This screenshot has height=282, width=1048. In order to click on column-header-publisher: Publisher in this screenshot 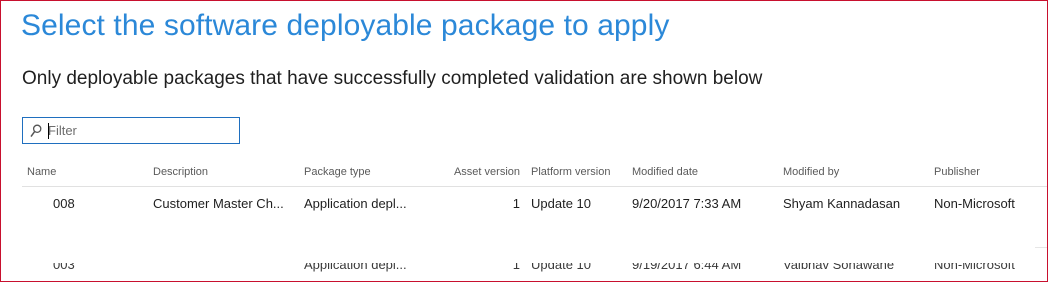, I will do `click(957, 172)`.